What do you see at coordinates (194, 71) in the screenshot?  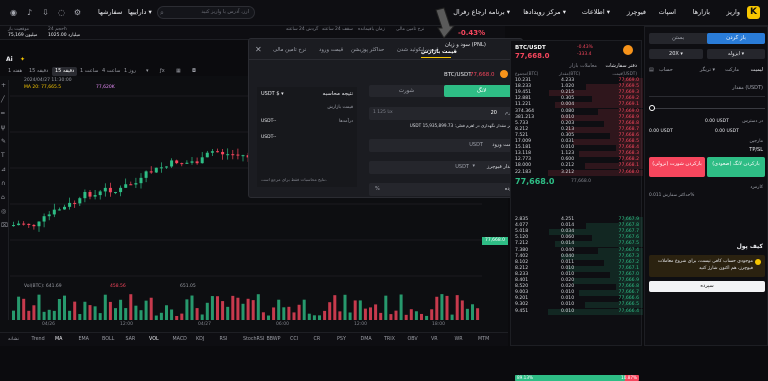 I see `camera-icon: ◘` at bounding box center [194, 71].